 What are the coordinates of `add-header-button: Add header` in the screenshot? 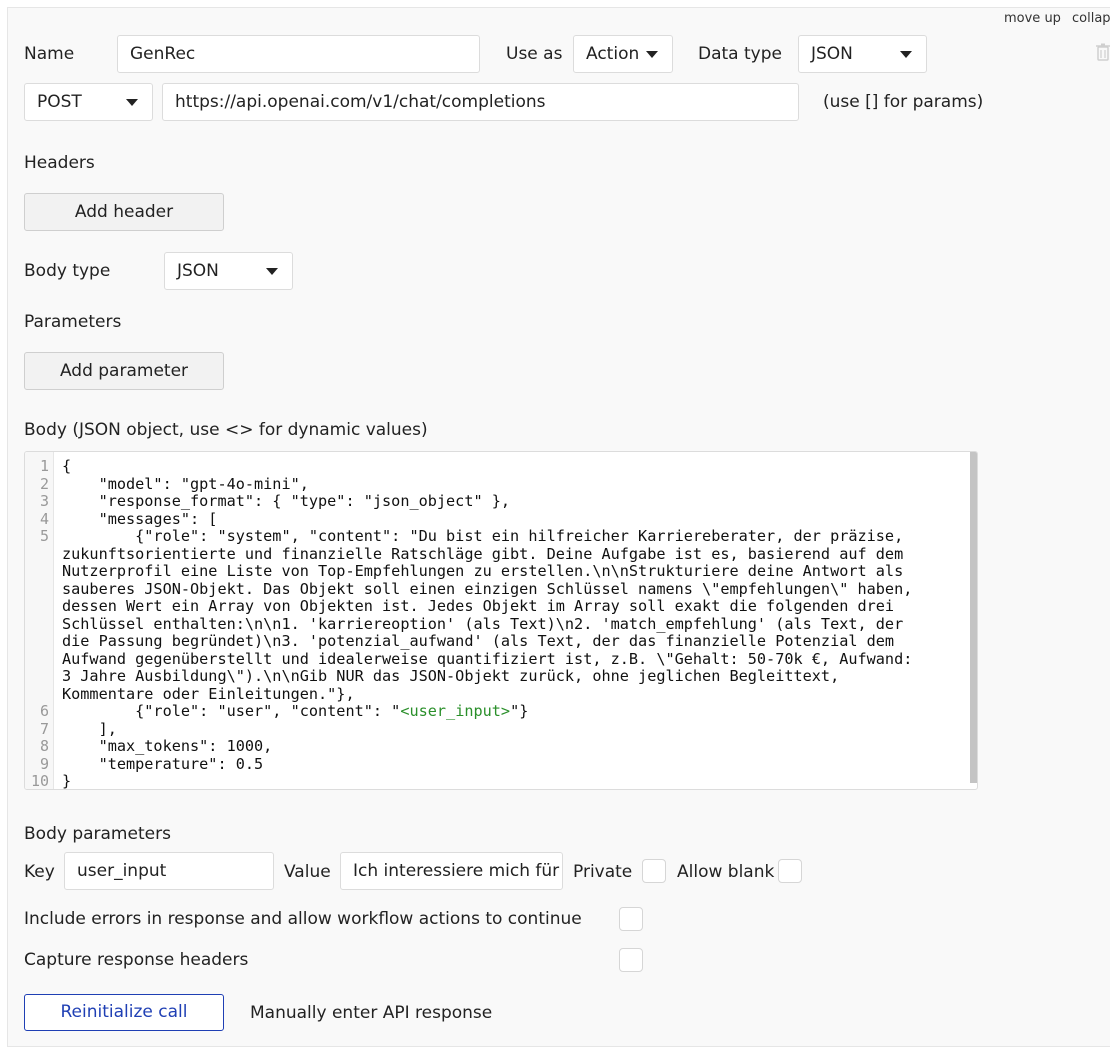 It's located at (124, 212).